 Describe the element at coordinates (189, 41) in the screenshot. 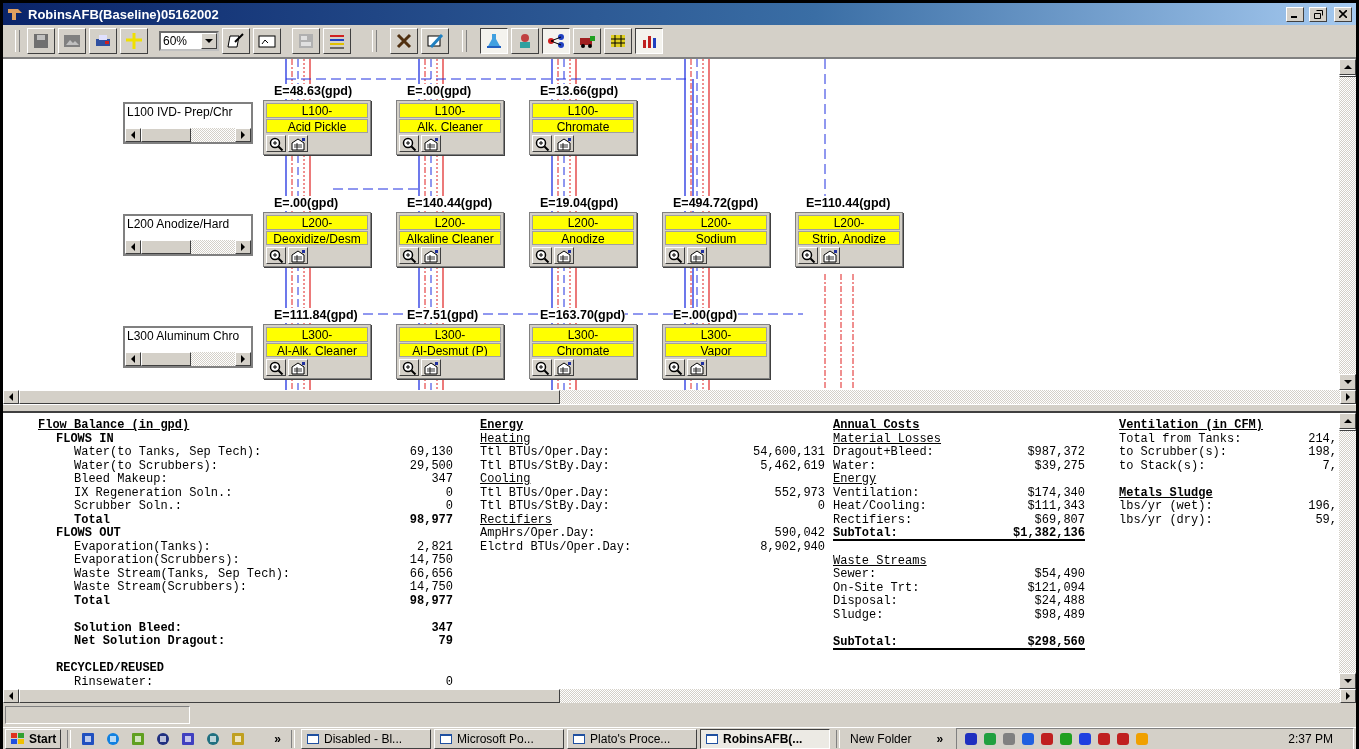

I see `zoom-dropdown: 60%` at that location.